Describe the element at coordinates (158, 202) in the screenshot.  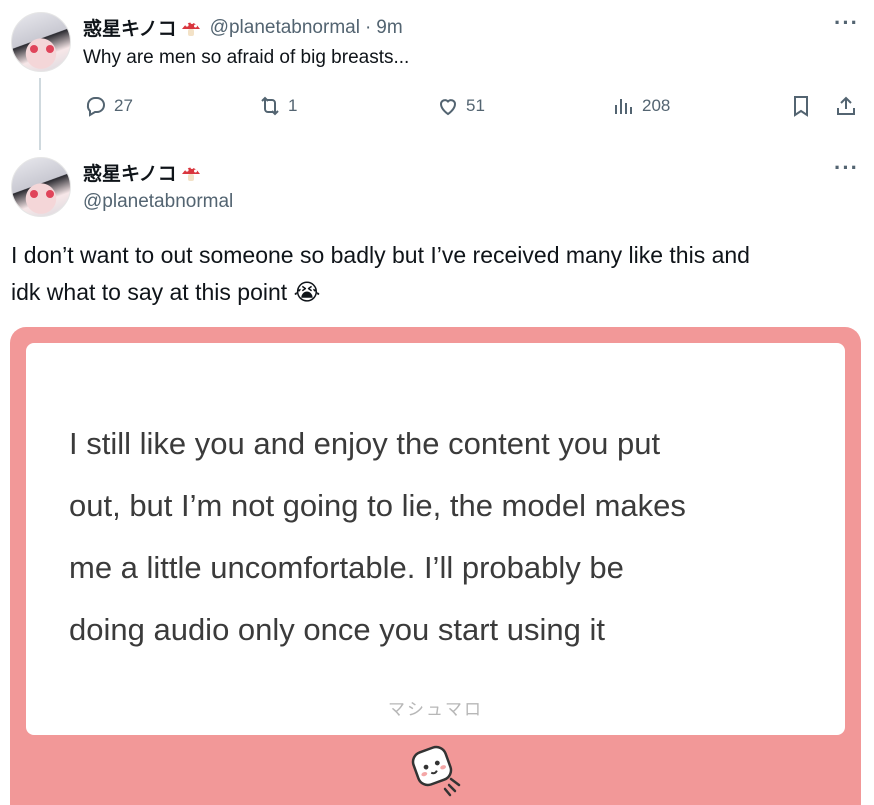
I see `main-handle: @planetabnormal` at that location.